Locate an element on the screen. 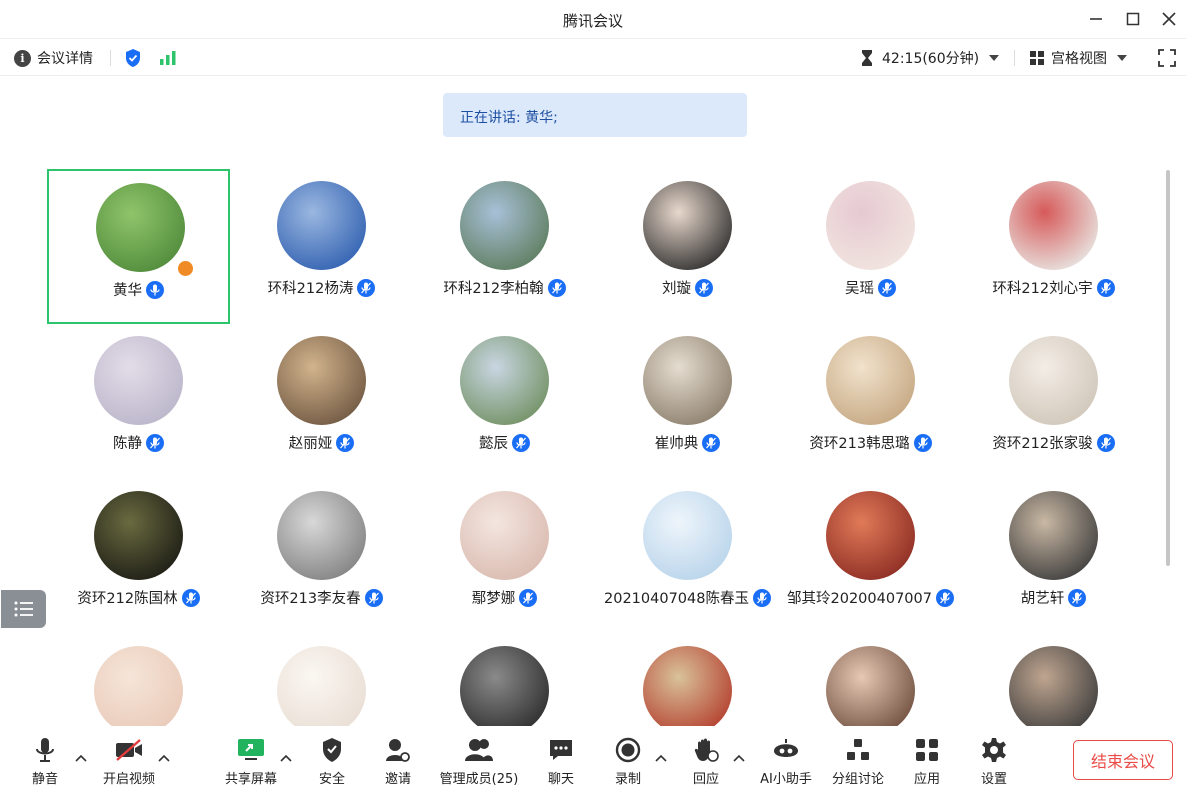 The height and width of the screenshot is (794, 1186). top-toolbar: i 会议详情 42:15(60分钟) 宫格视图 is located at coordinates (593, 57).